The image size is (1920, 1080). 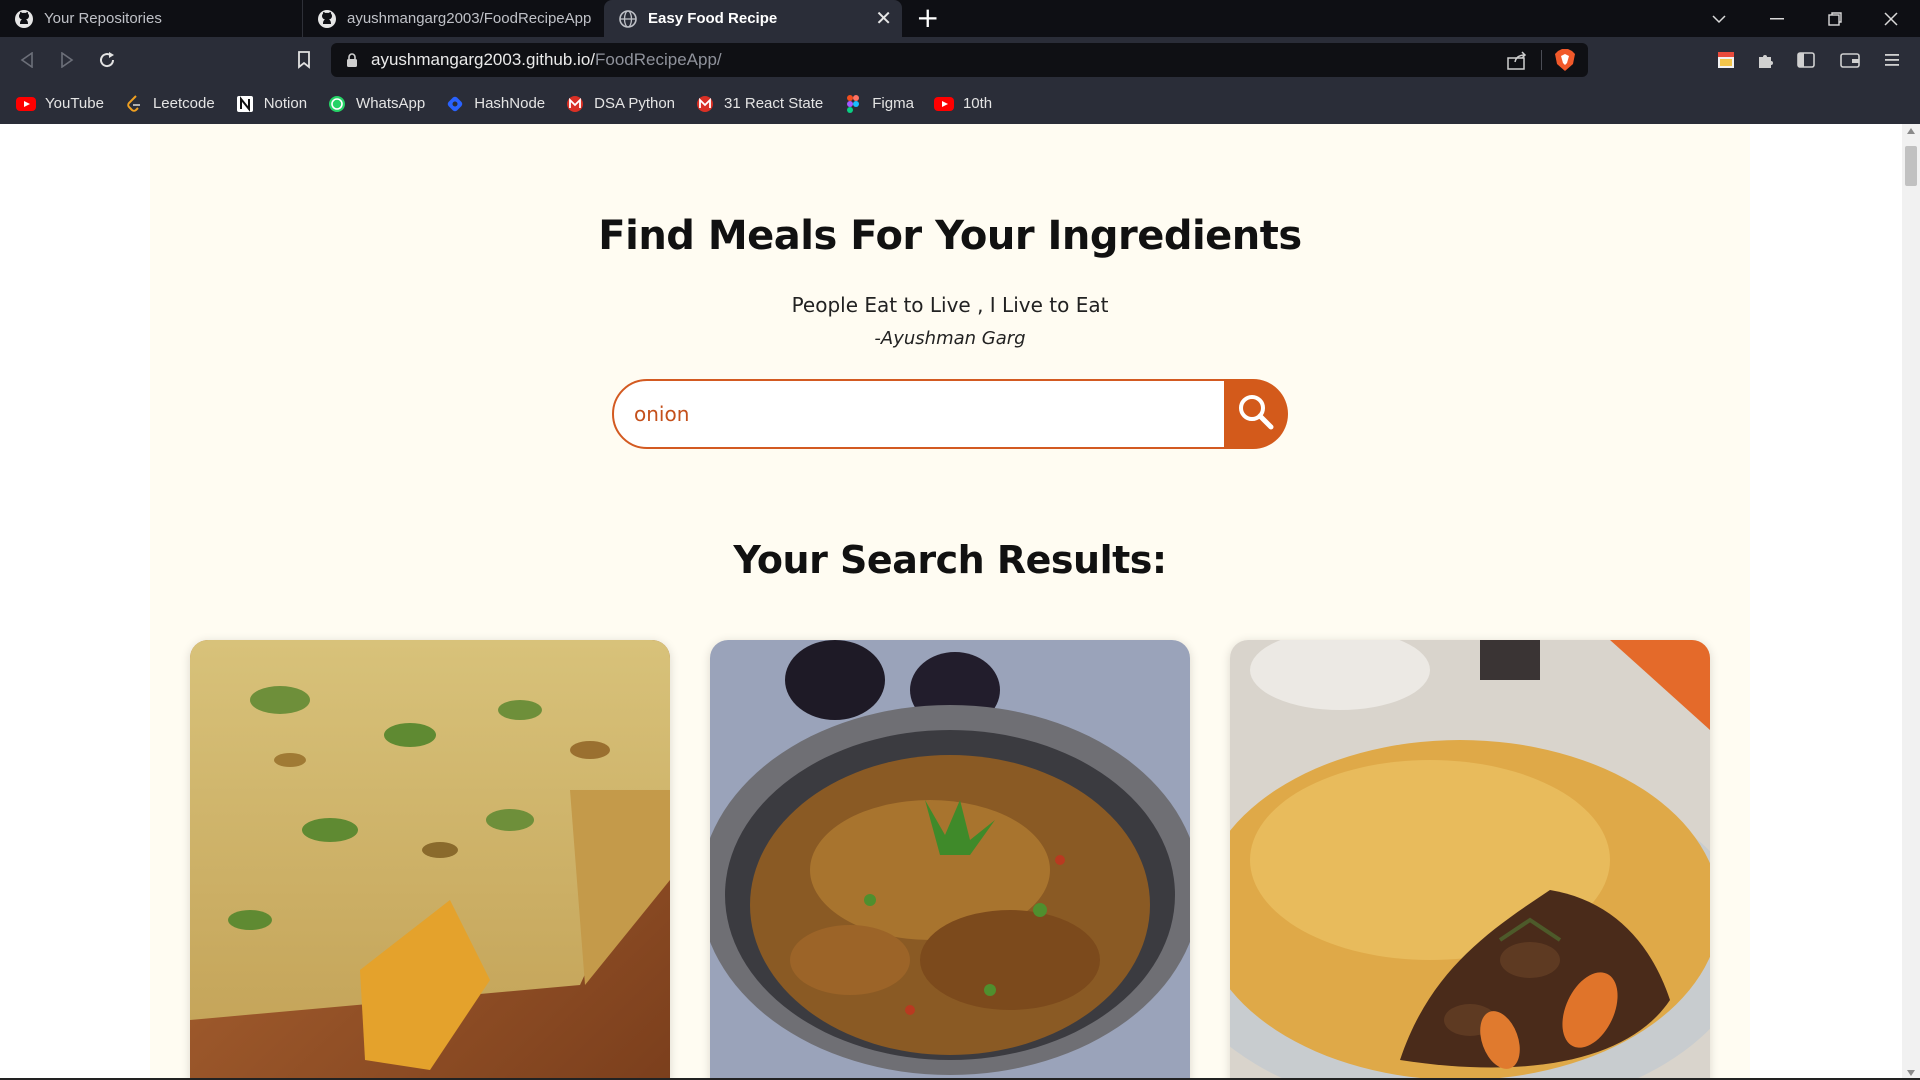 I want to click on page-scrollbar, so click(x=1911, y=602).